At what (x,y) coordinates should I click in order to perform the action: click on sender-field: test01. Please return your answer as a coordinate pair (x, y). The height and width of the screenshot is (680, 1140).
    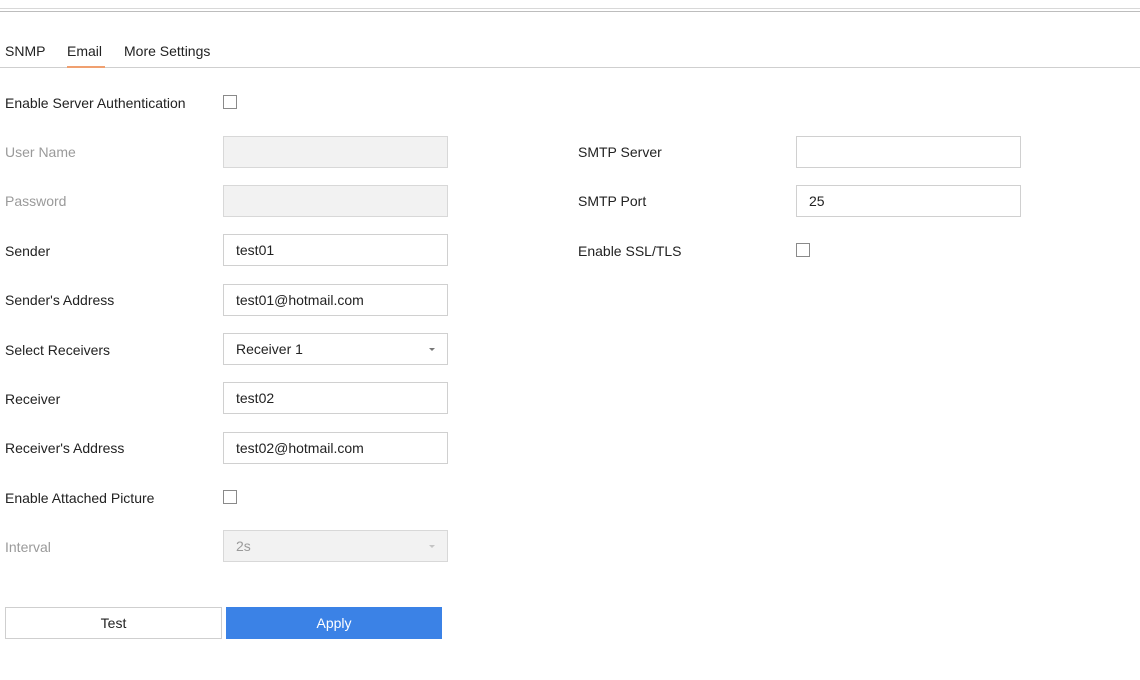
    Looking at the image, I should click on (335, 250).